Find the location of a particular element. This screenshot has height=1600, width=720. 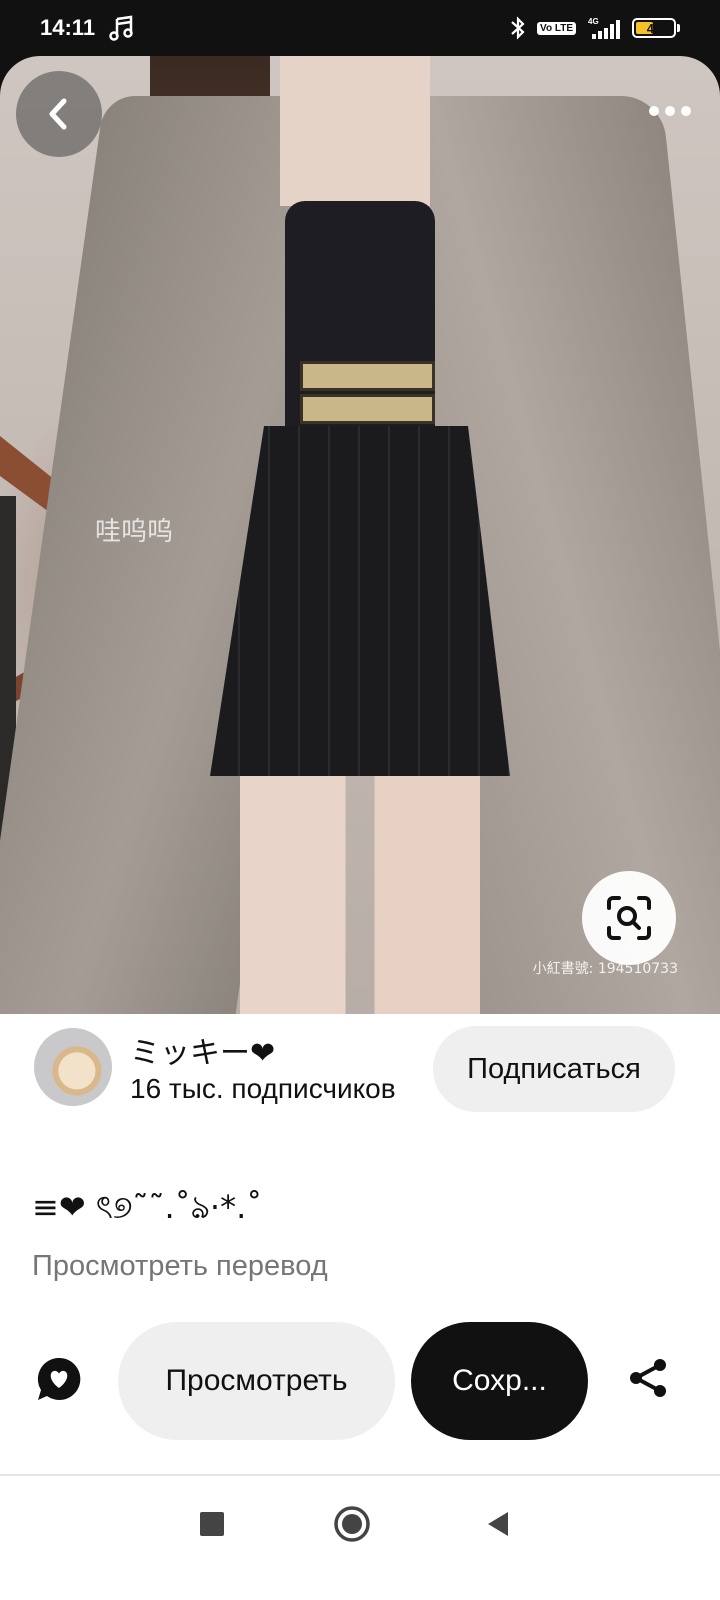

share-icon is located at coordinates (648, 1378).